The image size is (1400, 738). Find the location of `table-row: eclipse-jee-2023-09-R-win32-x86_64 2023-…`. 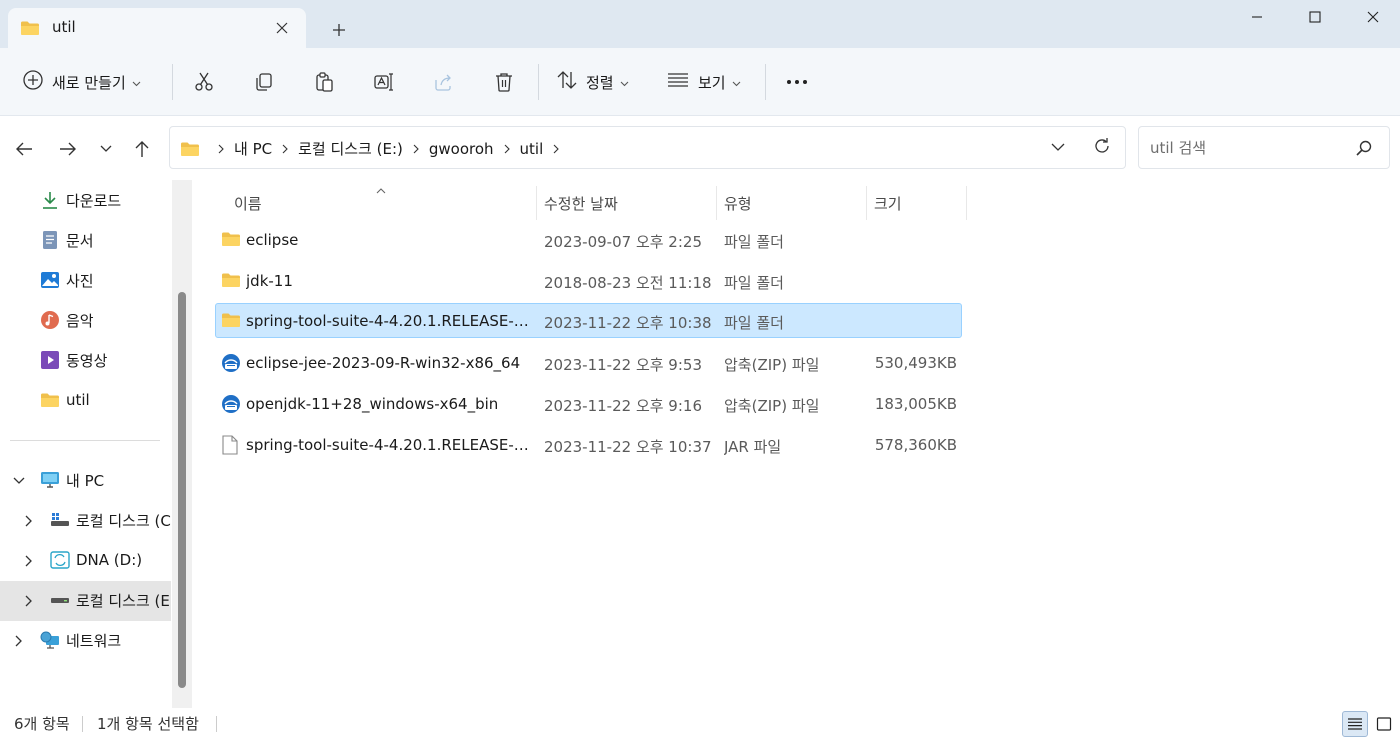

table-row: eclipse-jee-2023-09-R-win32-x86_64 2023-… is located at coordinates (588, 362).